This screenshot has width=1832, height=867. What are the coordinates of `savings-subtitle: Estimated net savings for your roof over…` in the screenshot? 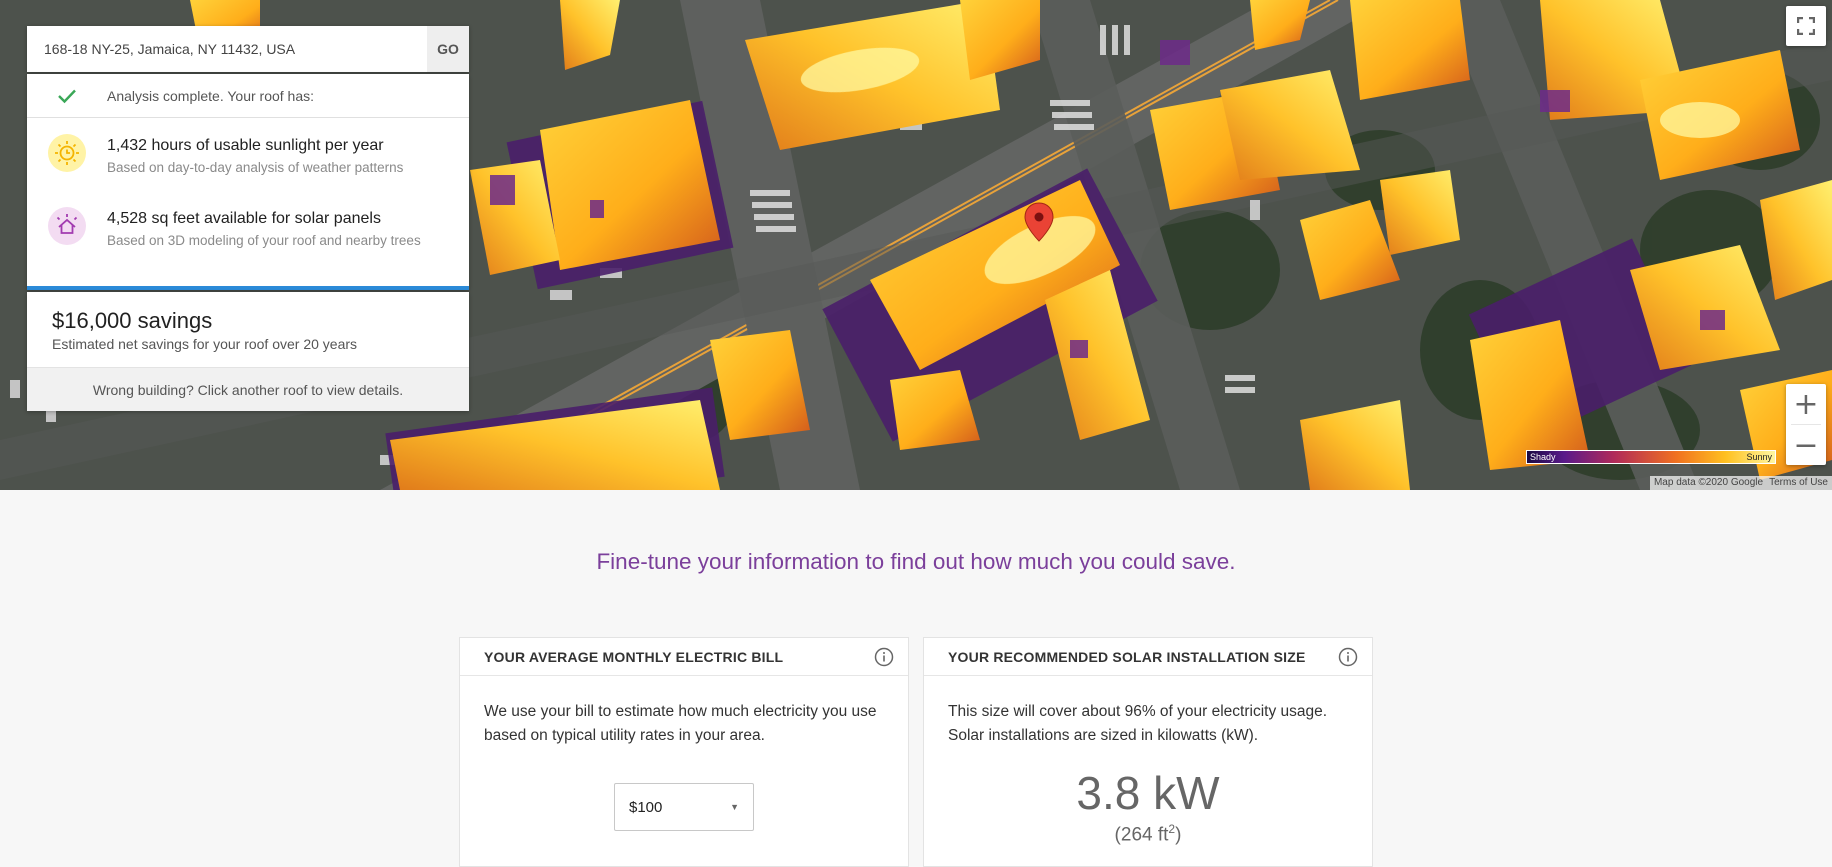 It's located at (205, 344).